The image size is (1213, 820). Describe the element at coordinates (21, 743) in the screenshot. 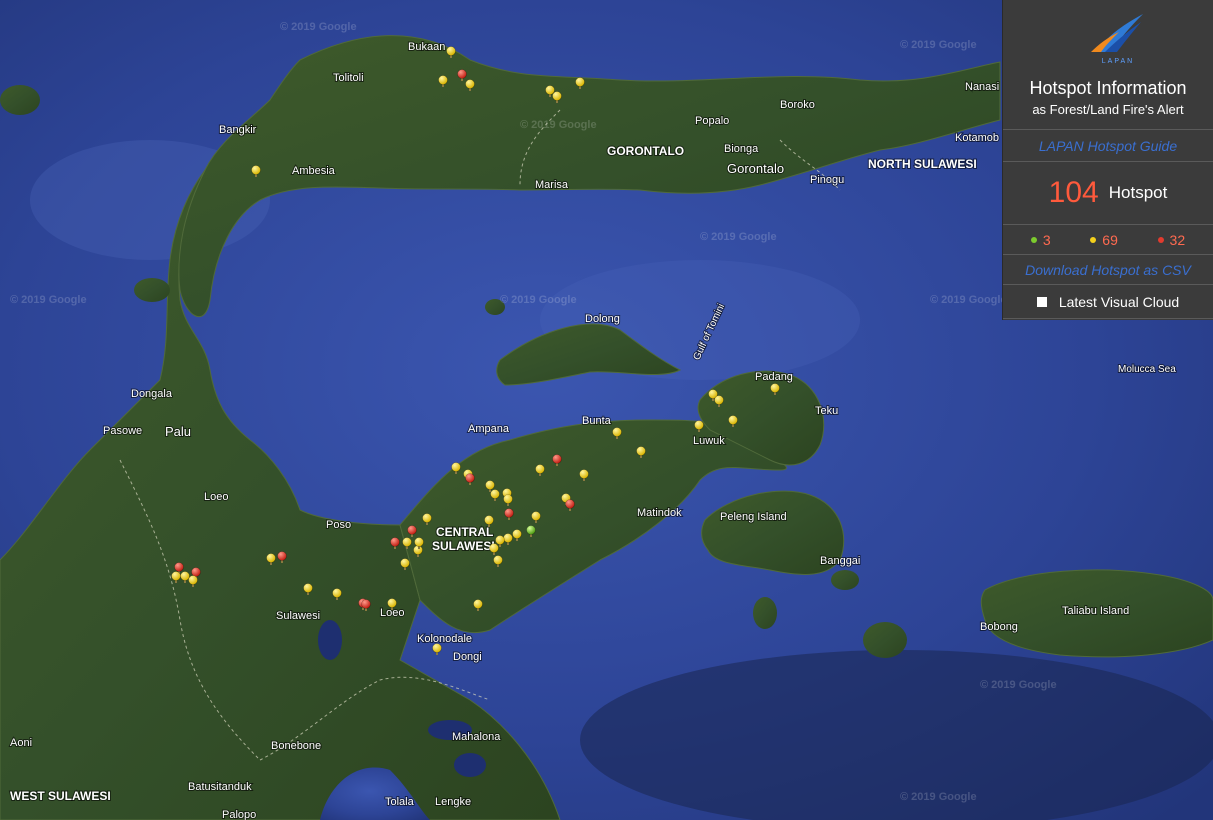

I see `svg-text: Aoni` at that location.